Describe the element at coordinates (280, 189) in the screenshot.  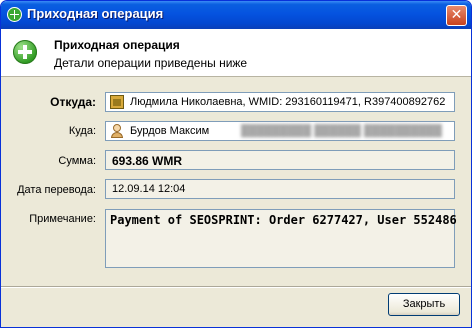
I see `date-field: 12.09.14 12:04` at that location.